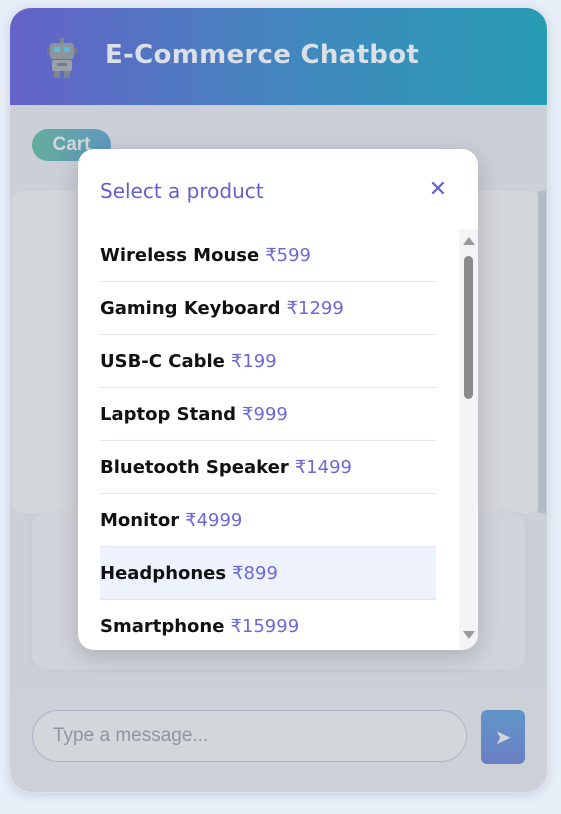 Image resolution: width=561 pixels, height=814 pixels. I want to click on product-item: Laptop Stand ₹999, so click(268, 414).